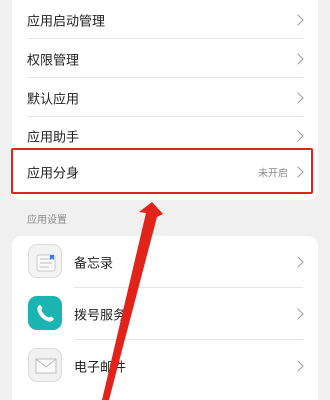 This screenshot has height=400, width=330. Describe the element at coordinates (94, 264) in the screenshot. I see `app-item-label: 备忘录` at that location.